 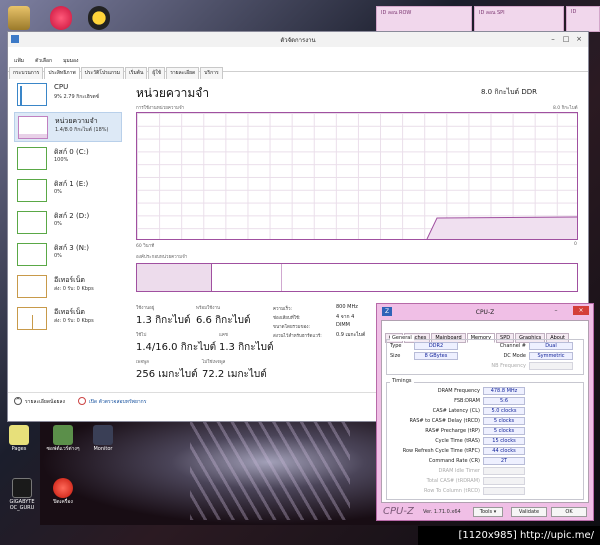 What do you see at coordinates (223, 335) in the screenshot?
I see `stat-label: แคช` at bounding box center [223, 335].